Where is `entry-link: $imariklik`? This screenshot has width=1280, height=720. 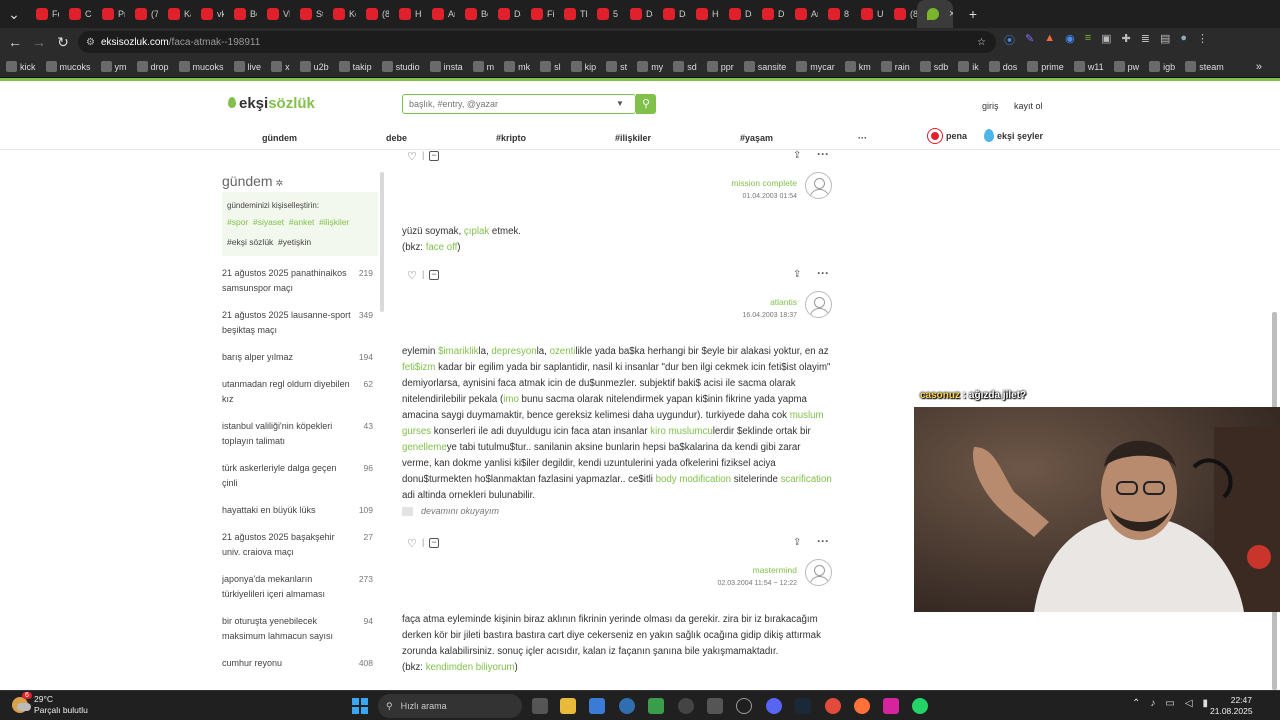
entry-link: $imariklik is located at coordinates (458, 351).